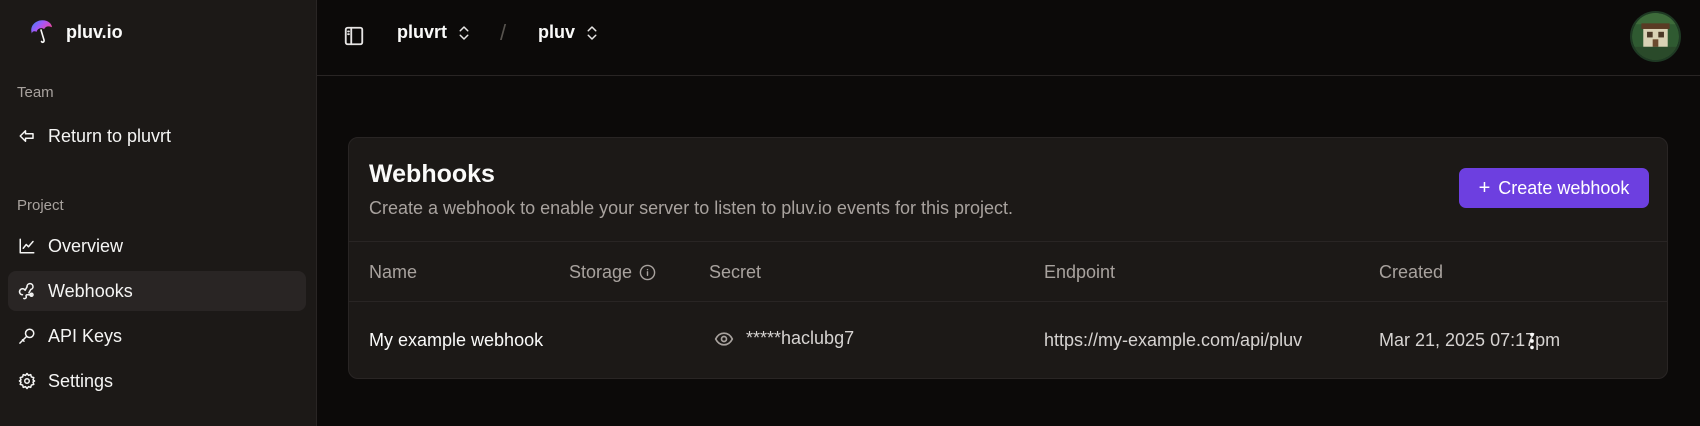  Describe the element at coordinates (1655, 36) in the screenshot. I see `user-avatar` at that location.